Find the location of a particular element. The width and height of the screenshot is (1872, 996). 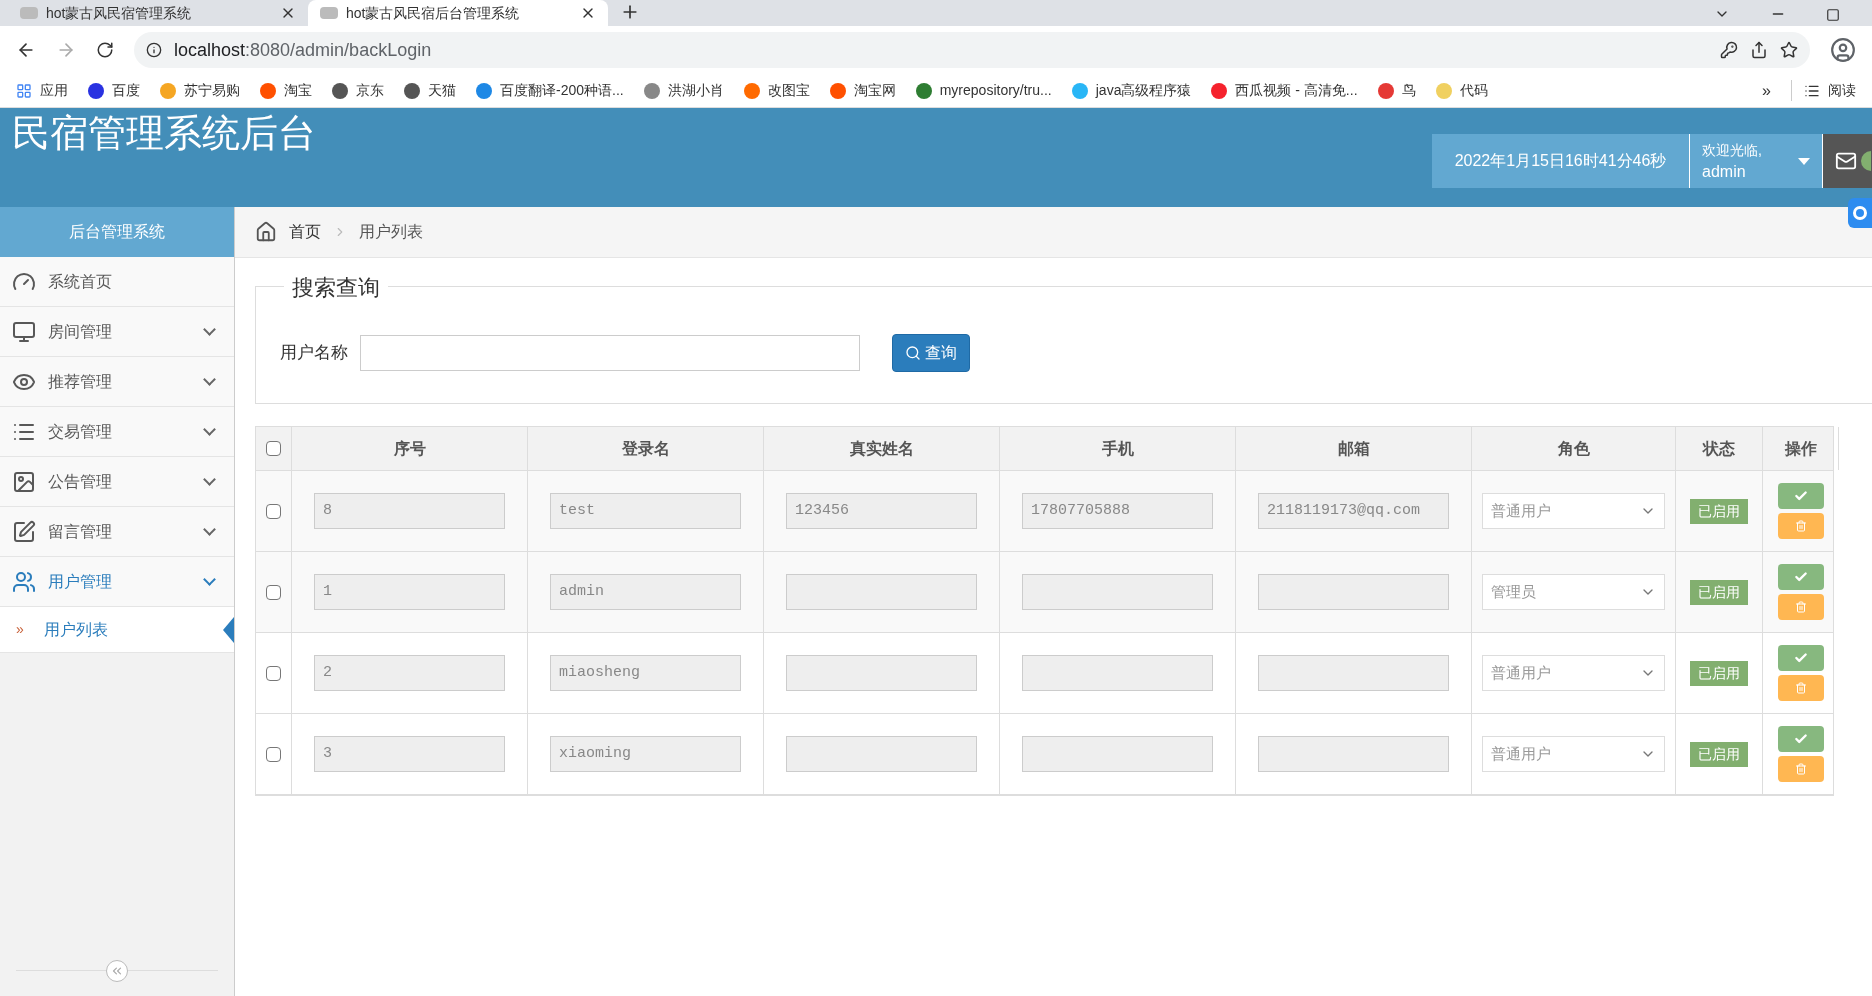

messages-button is located at coordinates (1847, 161).